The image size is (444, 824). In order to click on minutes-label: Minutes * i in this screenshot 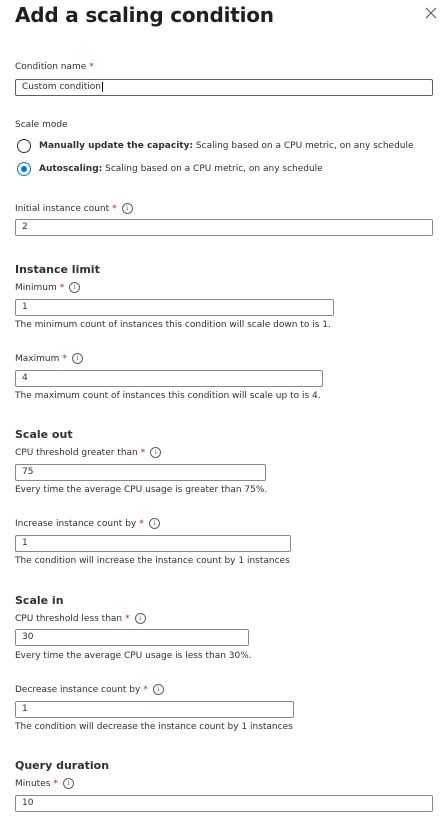, I will do `click(44, 783)`.